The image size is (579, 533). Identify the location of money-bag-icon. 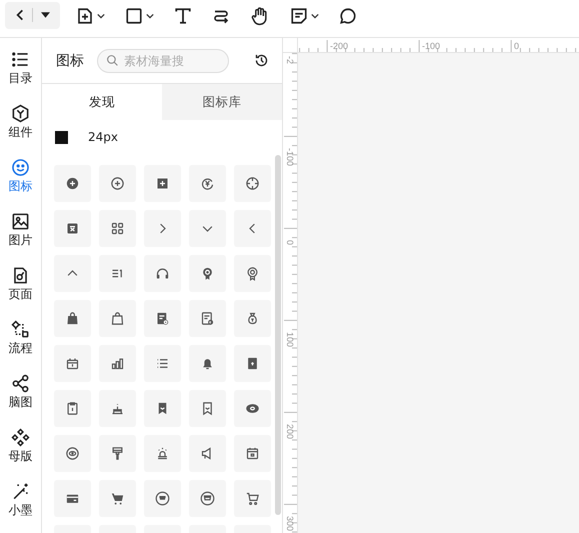
(252, 318).